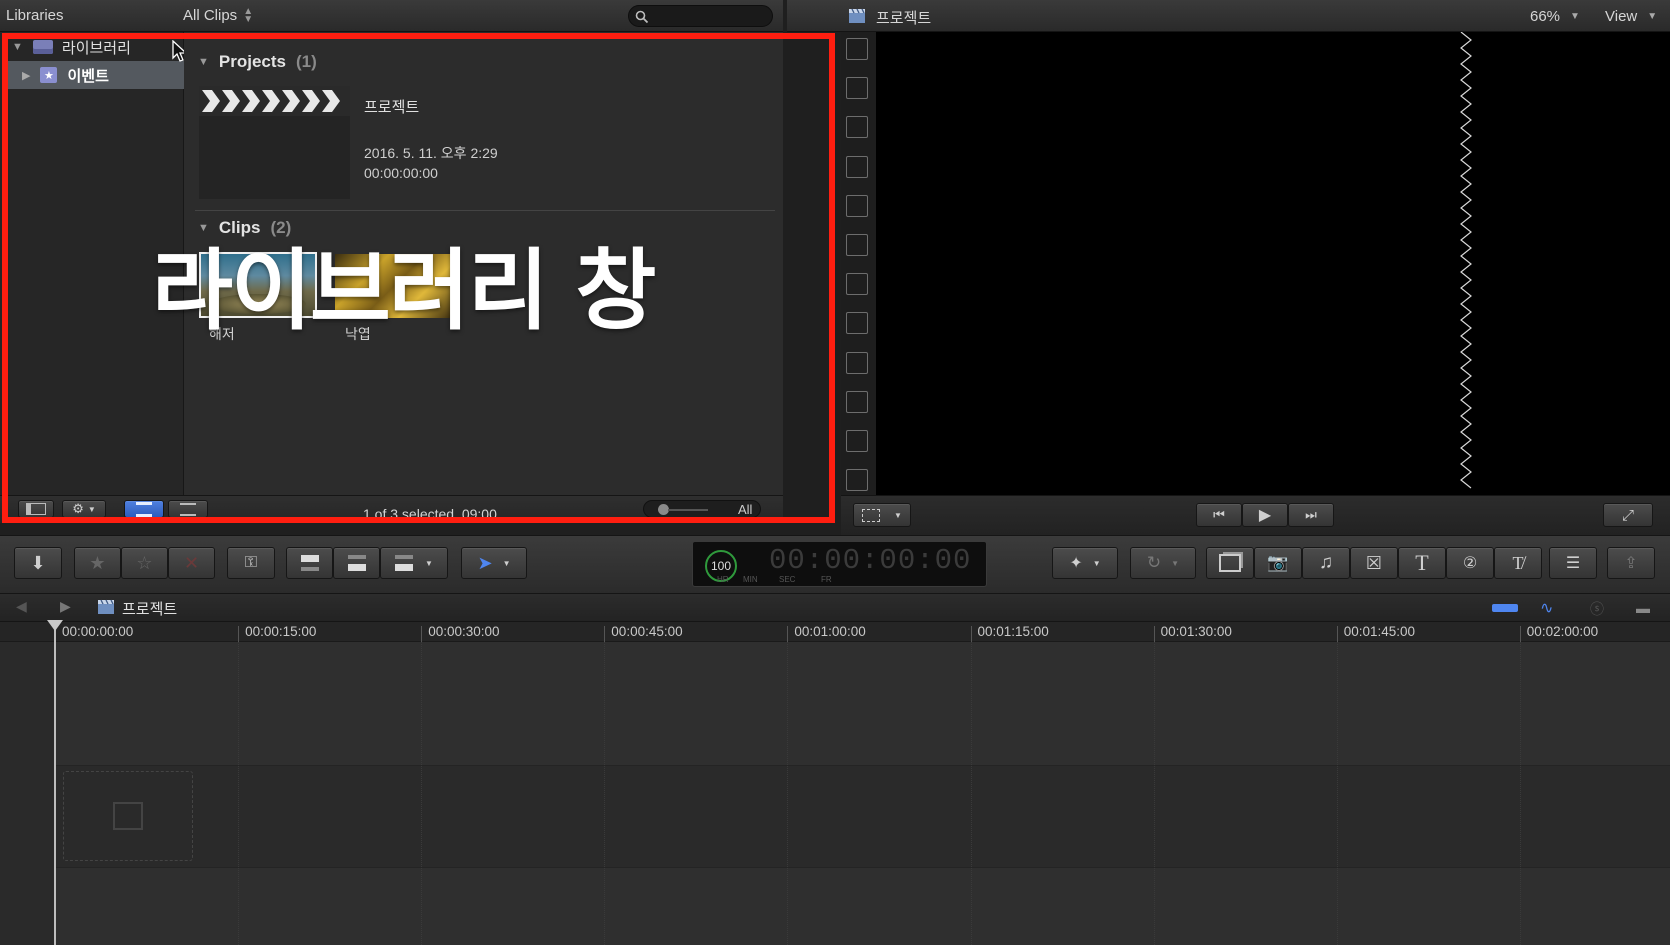 The image size is (1670, 945). Describe the element at coordinates (356, 563) in the screenshot. I see `insert-clip-button` at that location.